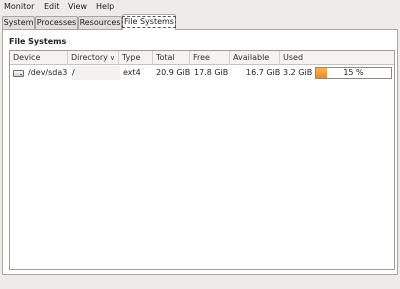  Describe the element at coordinates (73, 72) in the screenshot. I see `cell-directory: /` at that location.